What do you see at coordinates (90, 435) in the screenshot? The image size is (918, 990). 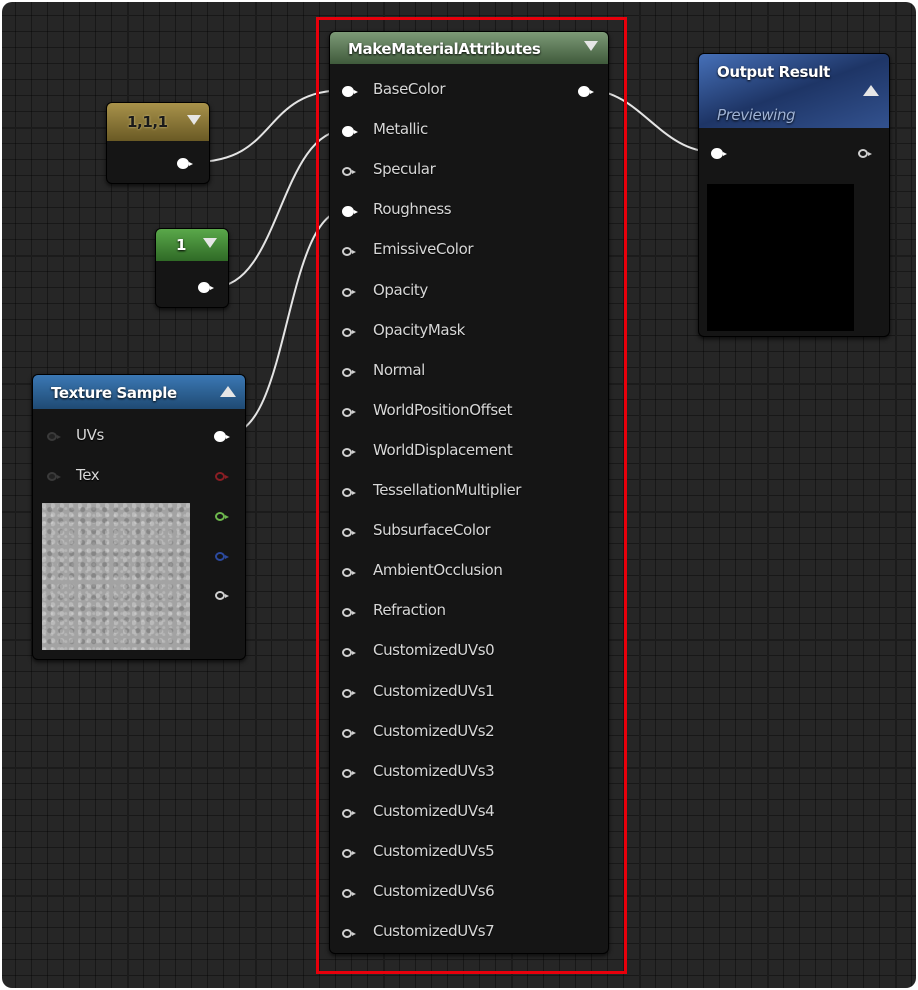 I see `uvs-input-label: UVs` at bounding box center [90, 435].